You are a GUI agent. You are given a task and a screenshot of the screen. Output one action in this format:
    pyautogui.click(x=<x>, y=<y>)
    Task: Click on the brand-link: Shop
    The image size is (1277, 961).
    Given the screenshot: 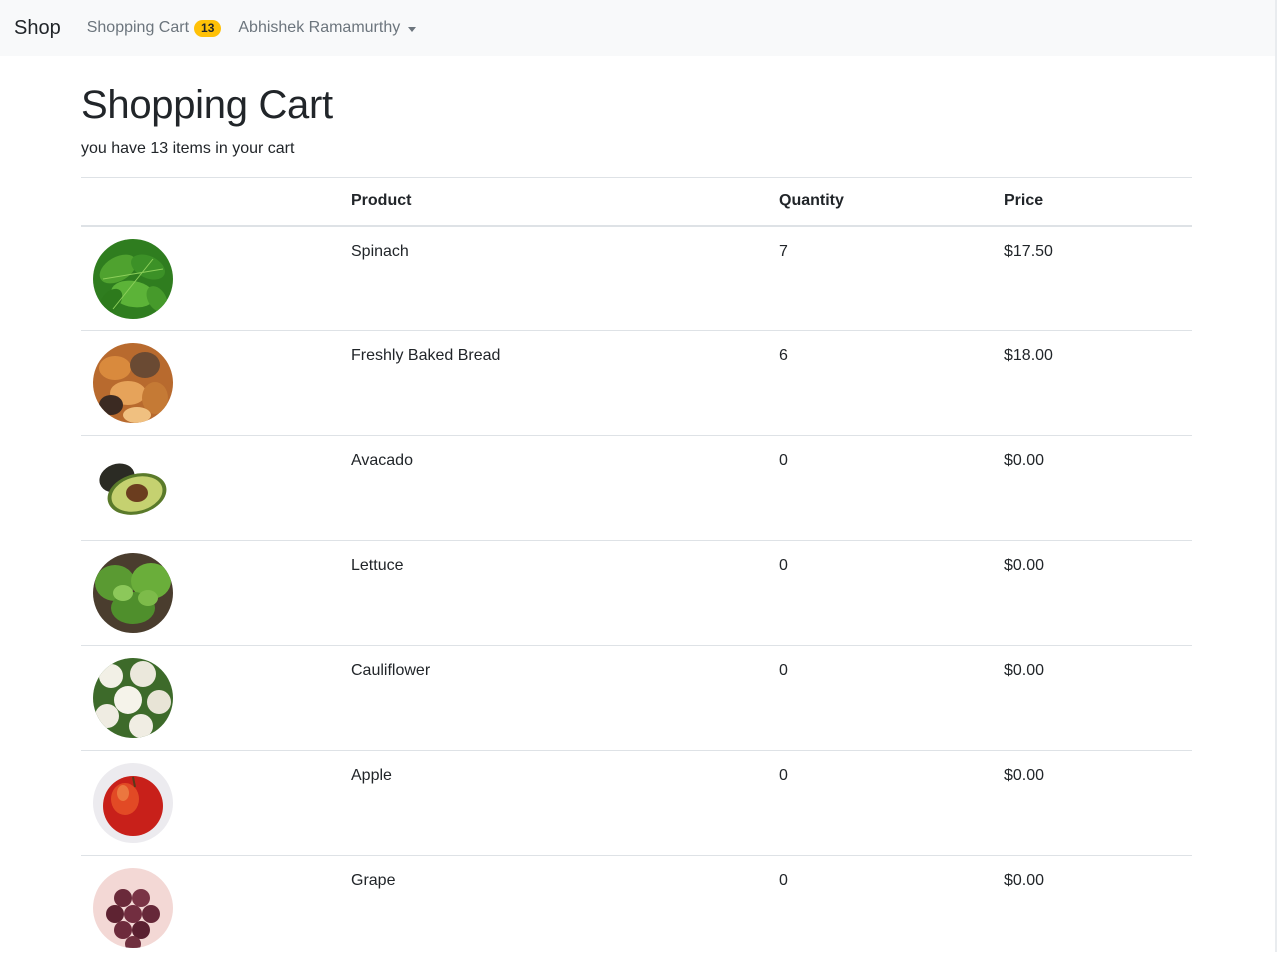 What is the action you would take?
    pyautogui.click(x=37, y=28)
    